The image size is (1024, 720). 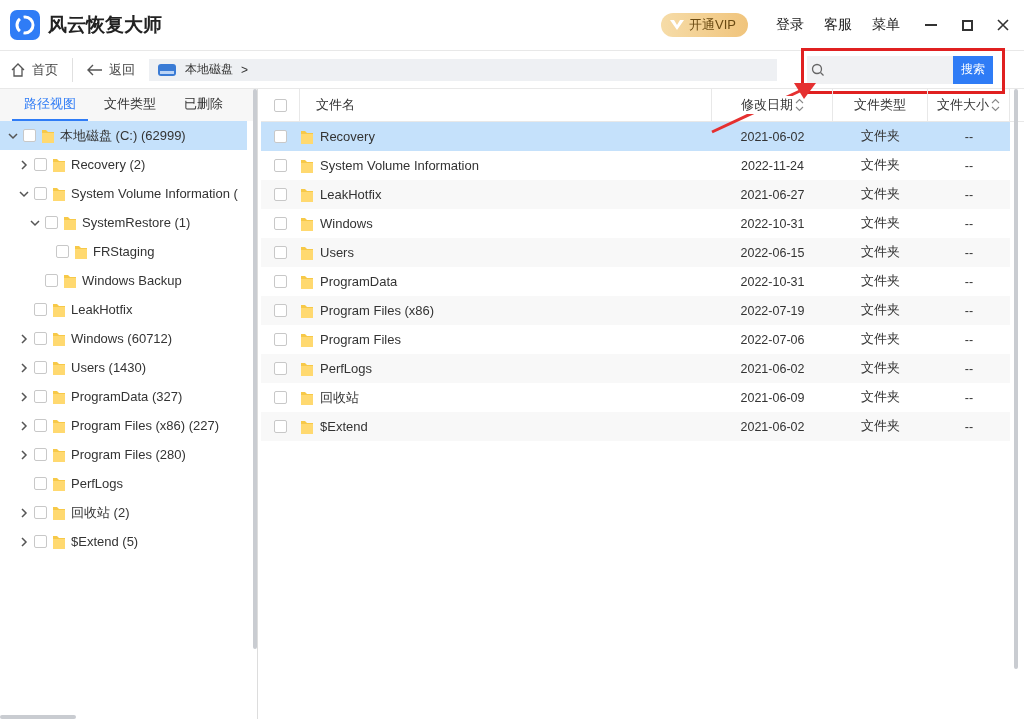 What do you see at coordinates (123, 280) in the screenshot?
I see `tree-item: Windows Backup` at bounding box center [123, 280].